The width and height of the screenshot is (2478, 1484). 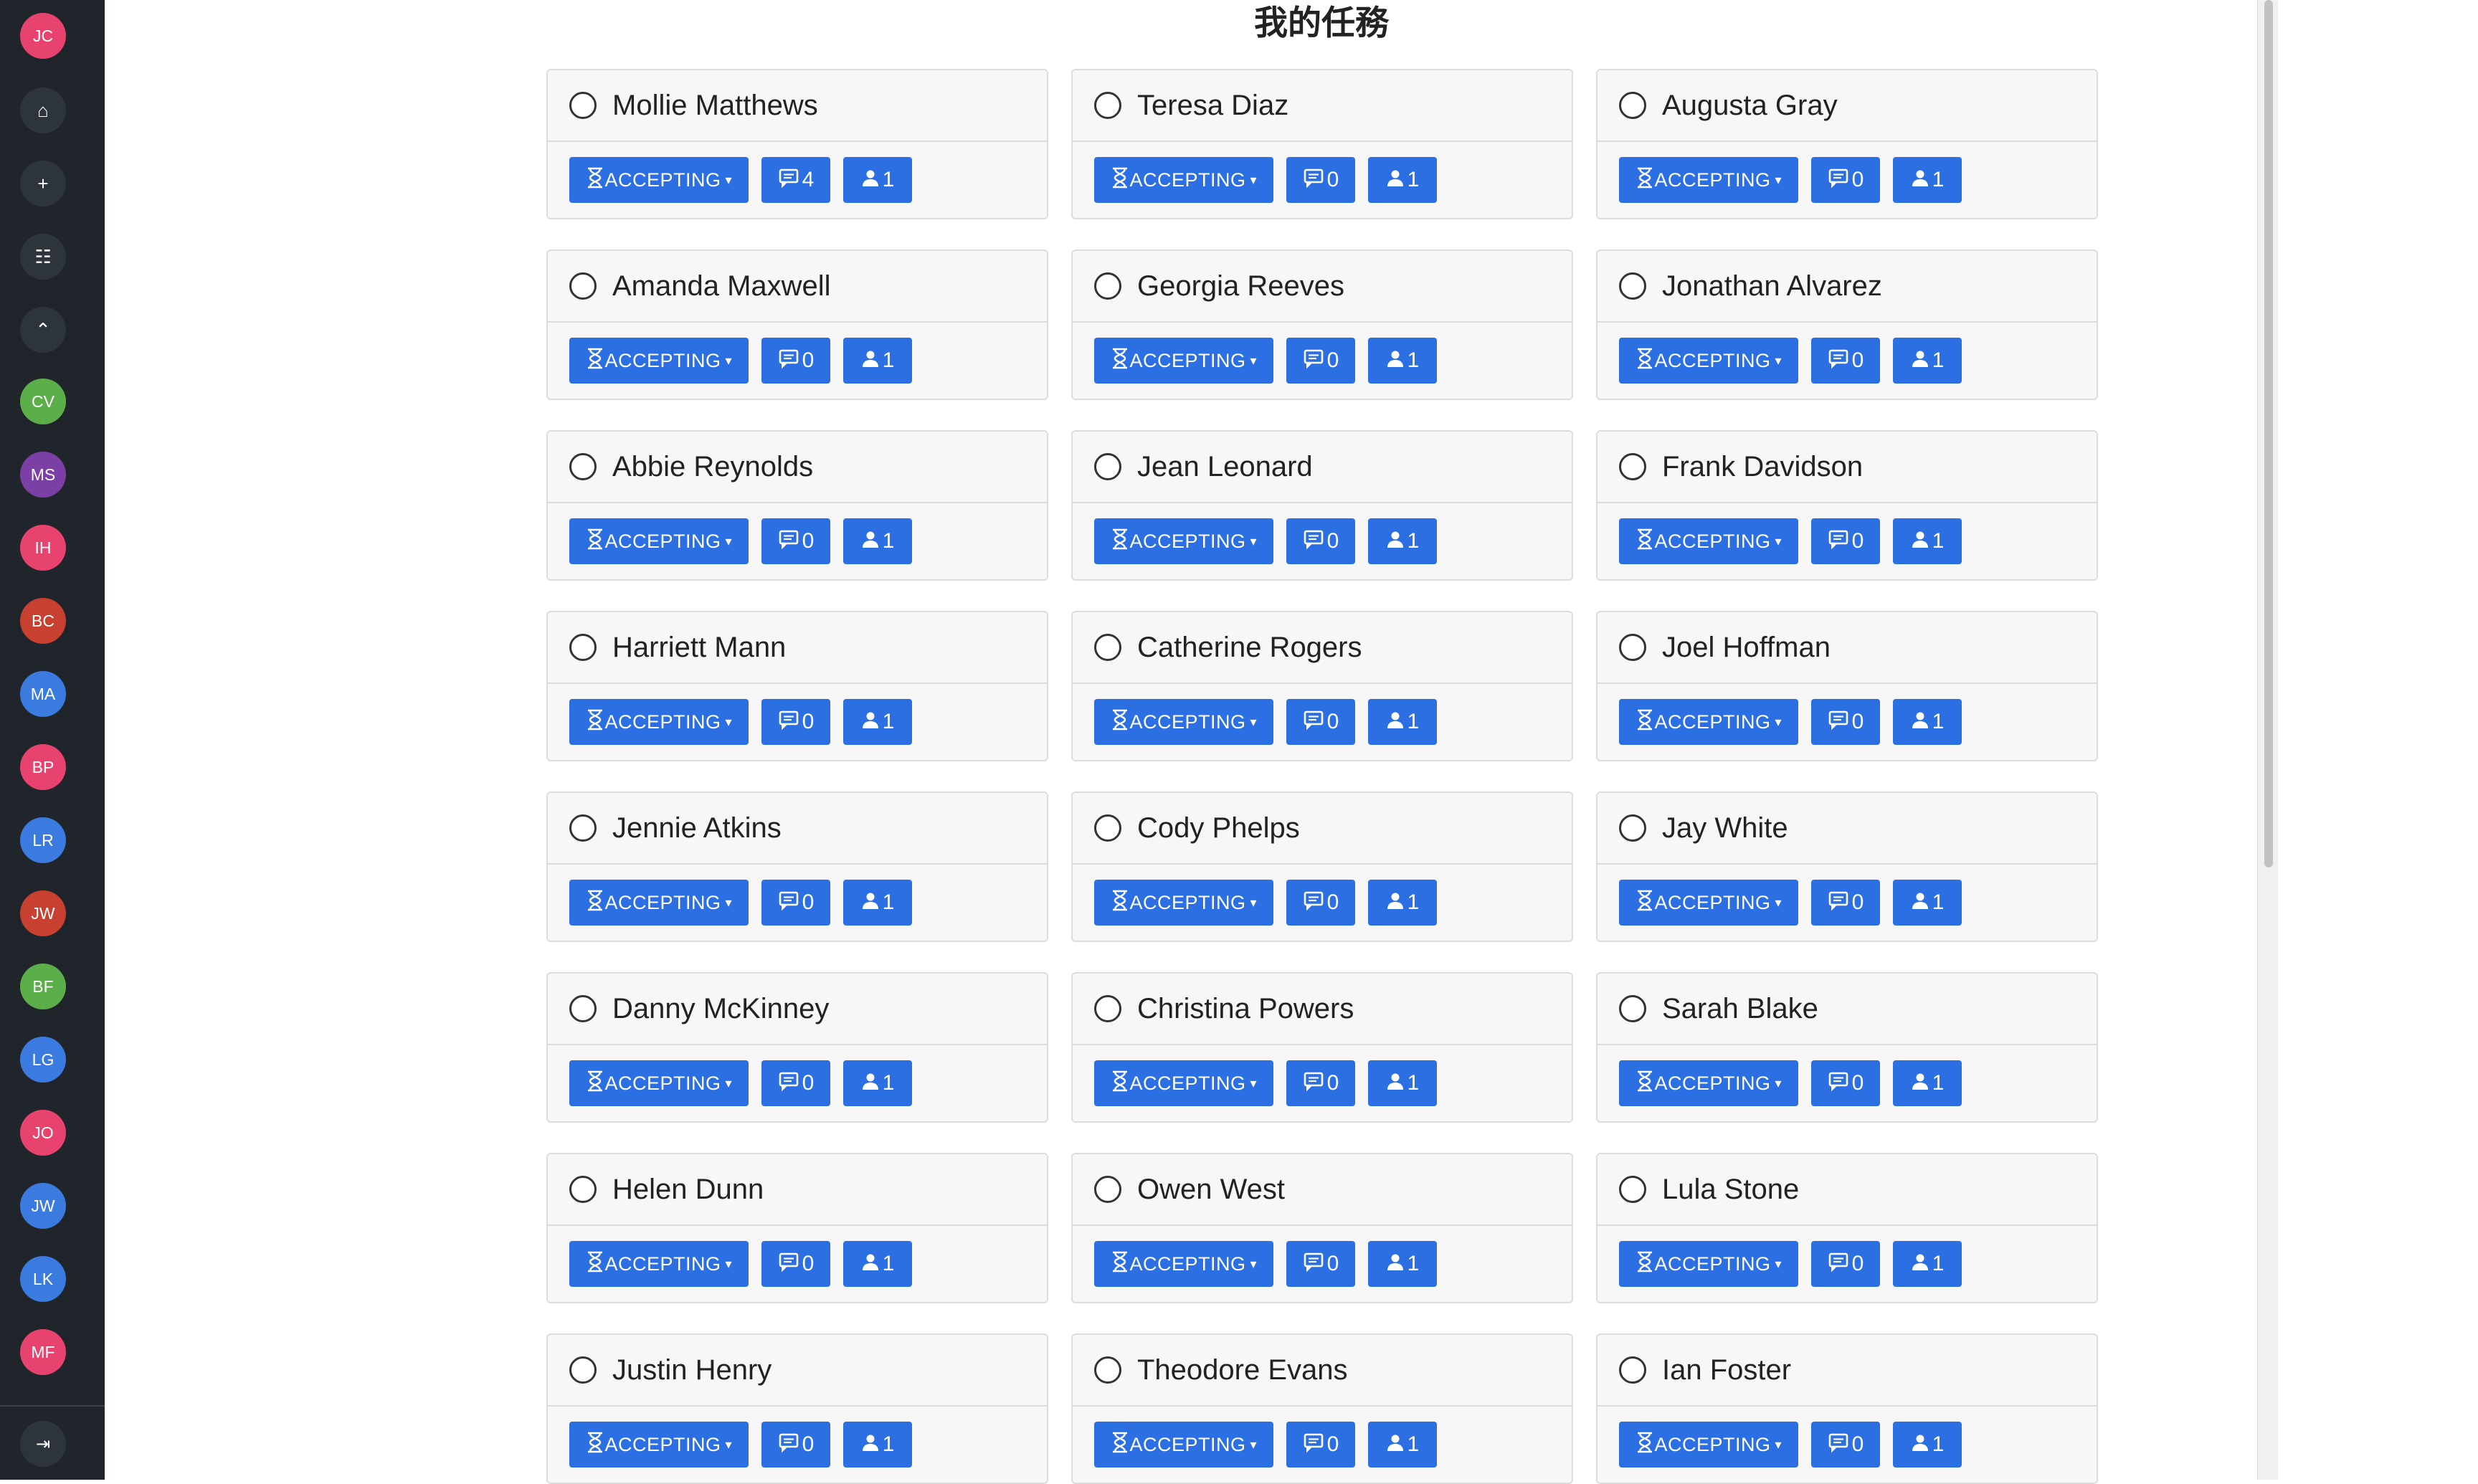 I want to click on task-name: Danny McKinney, so click(x=720, y=1009).